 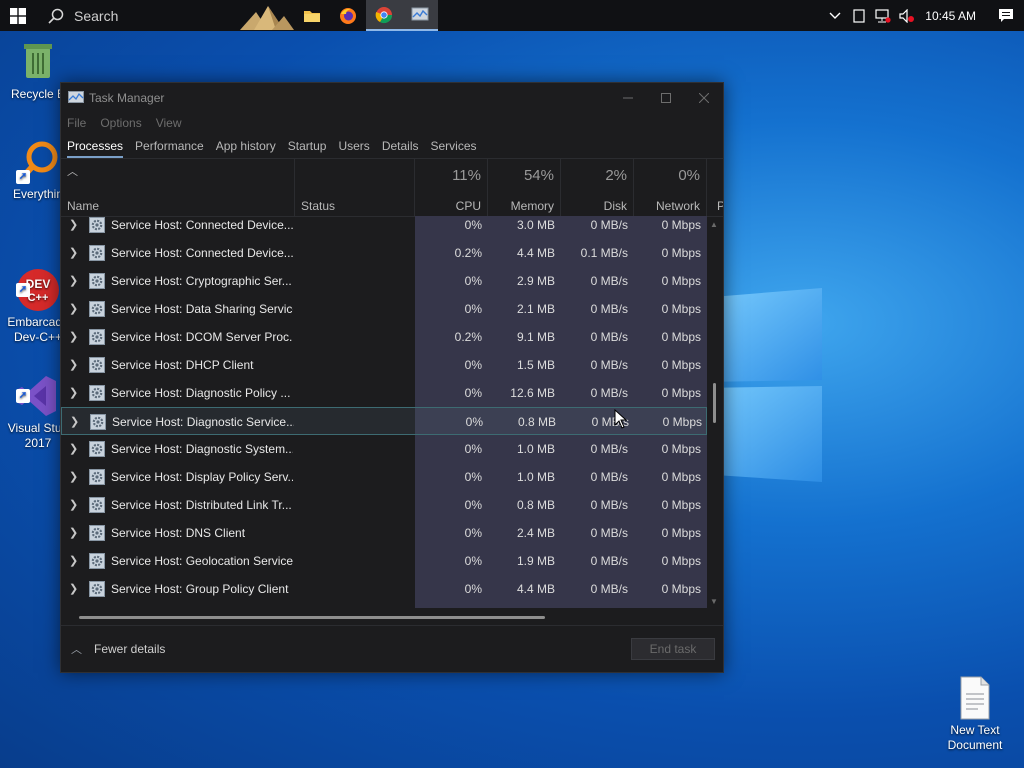 What do you see at coordinates (454, 145) in the screenshot?
I see `tab-services: Services` at bounding box center [454, 145].